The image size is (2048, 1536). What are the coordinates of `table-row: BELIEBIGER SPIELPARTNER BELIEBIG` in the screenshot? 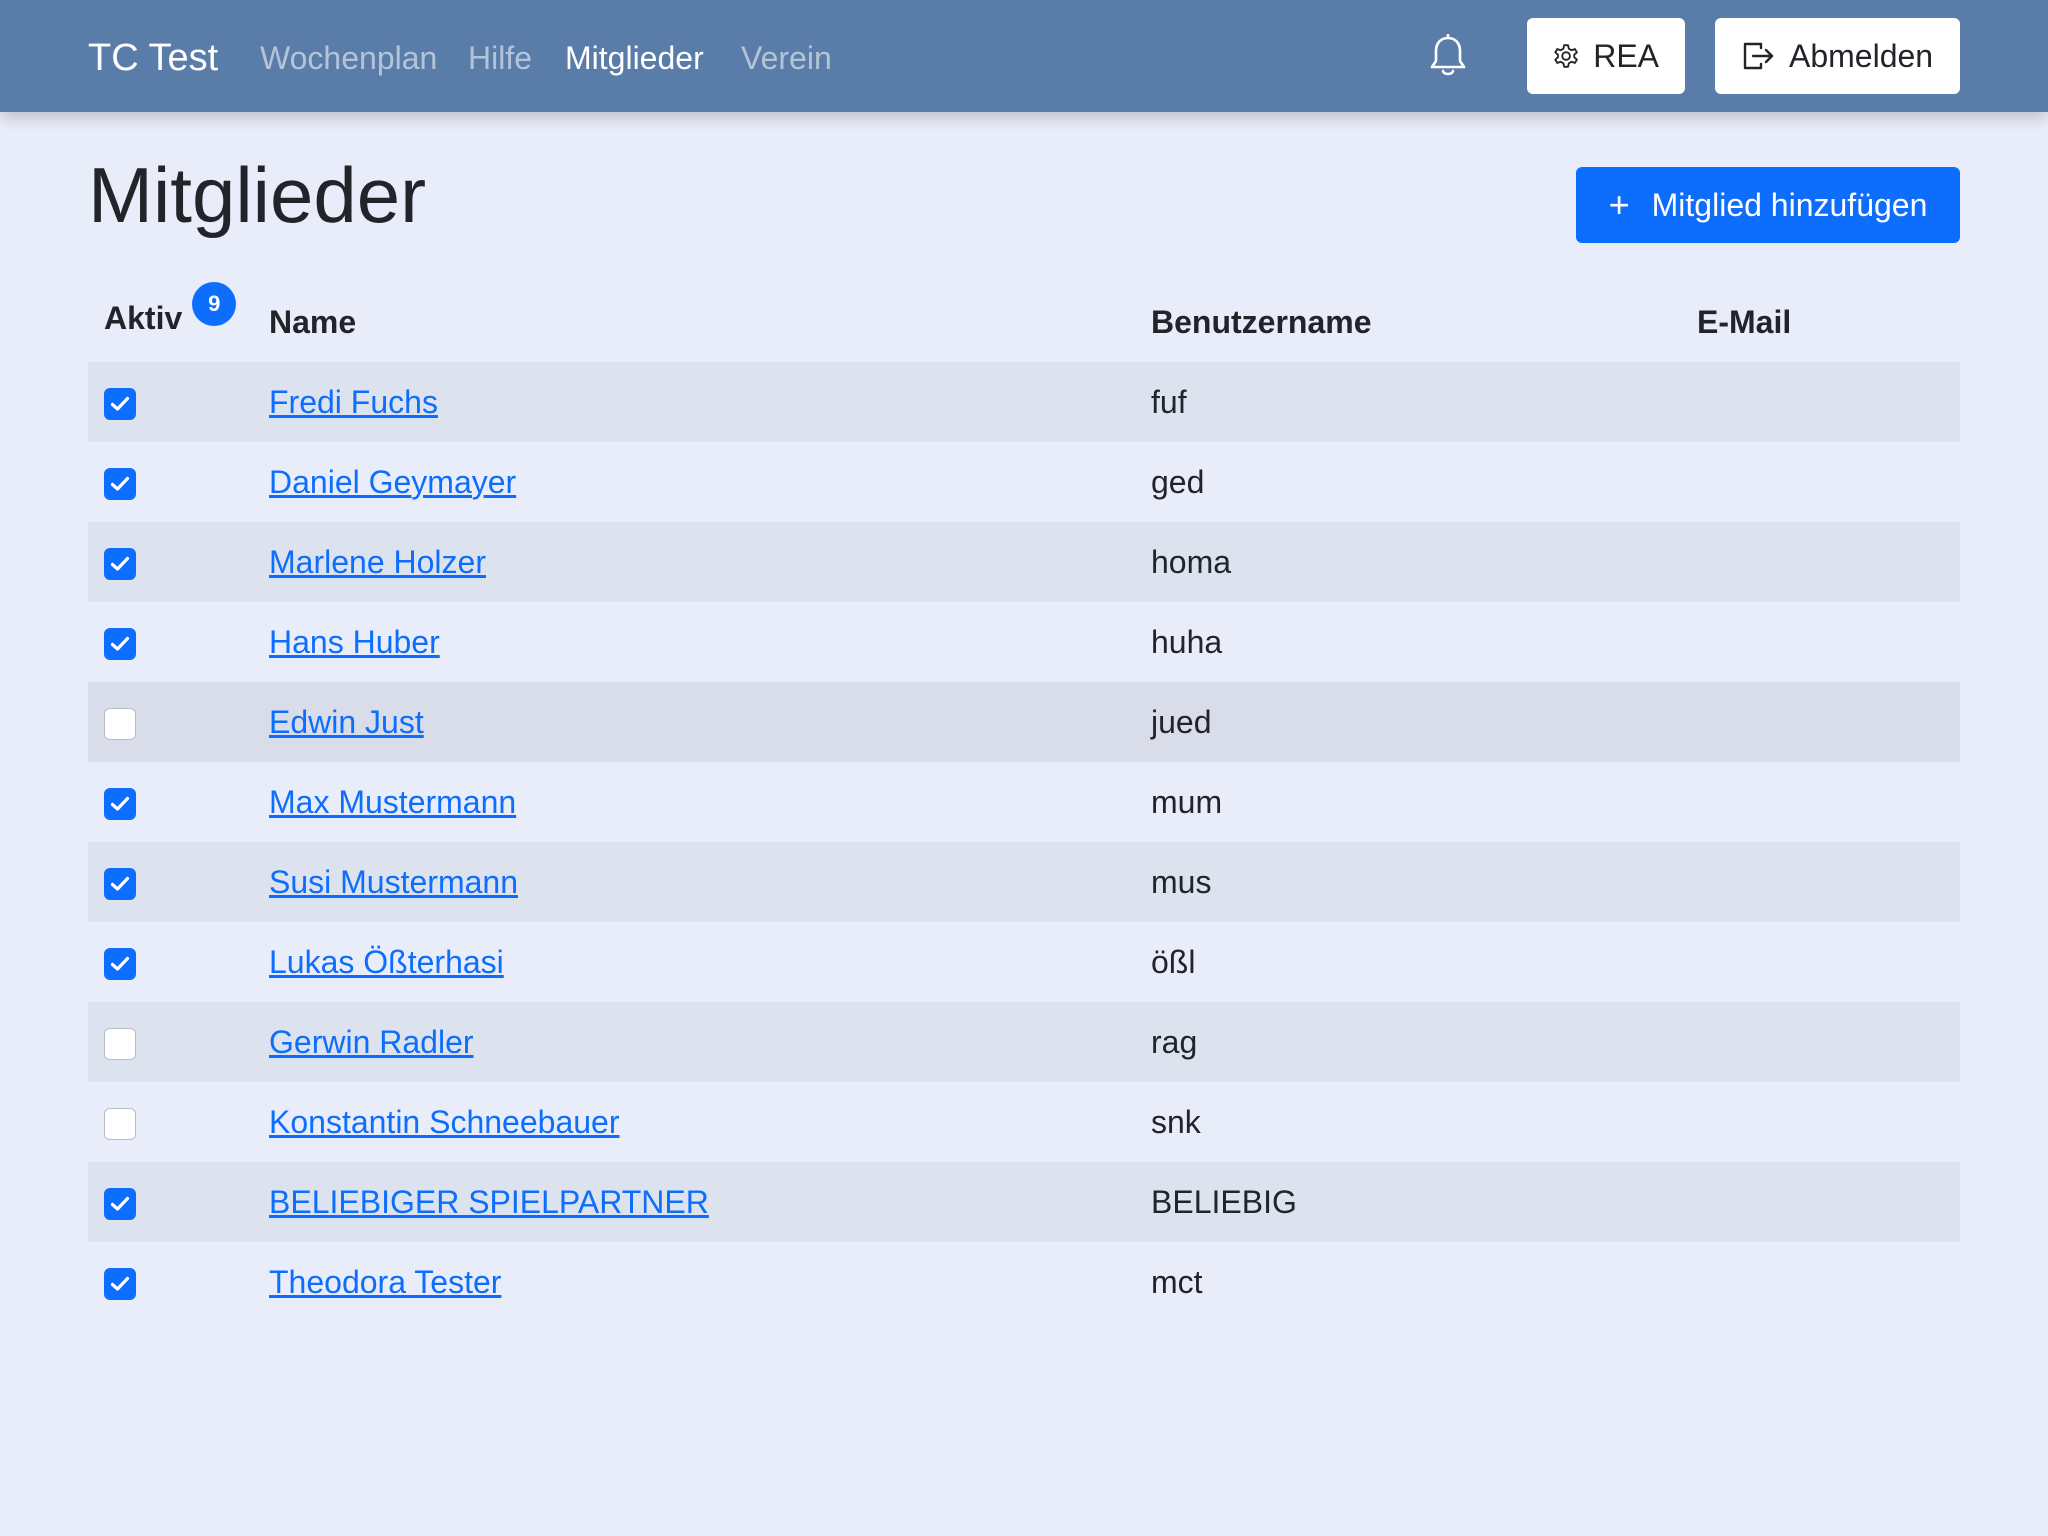 It's located at (1024, 1202).